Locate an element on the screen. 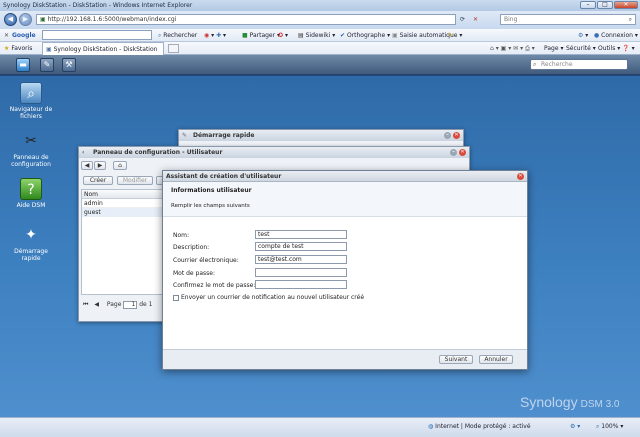 This screenshot has height=437, width=640. extras-button: ◉ ▾ ✚ ▾ is located at coordinates (215, 35).